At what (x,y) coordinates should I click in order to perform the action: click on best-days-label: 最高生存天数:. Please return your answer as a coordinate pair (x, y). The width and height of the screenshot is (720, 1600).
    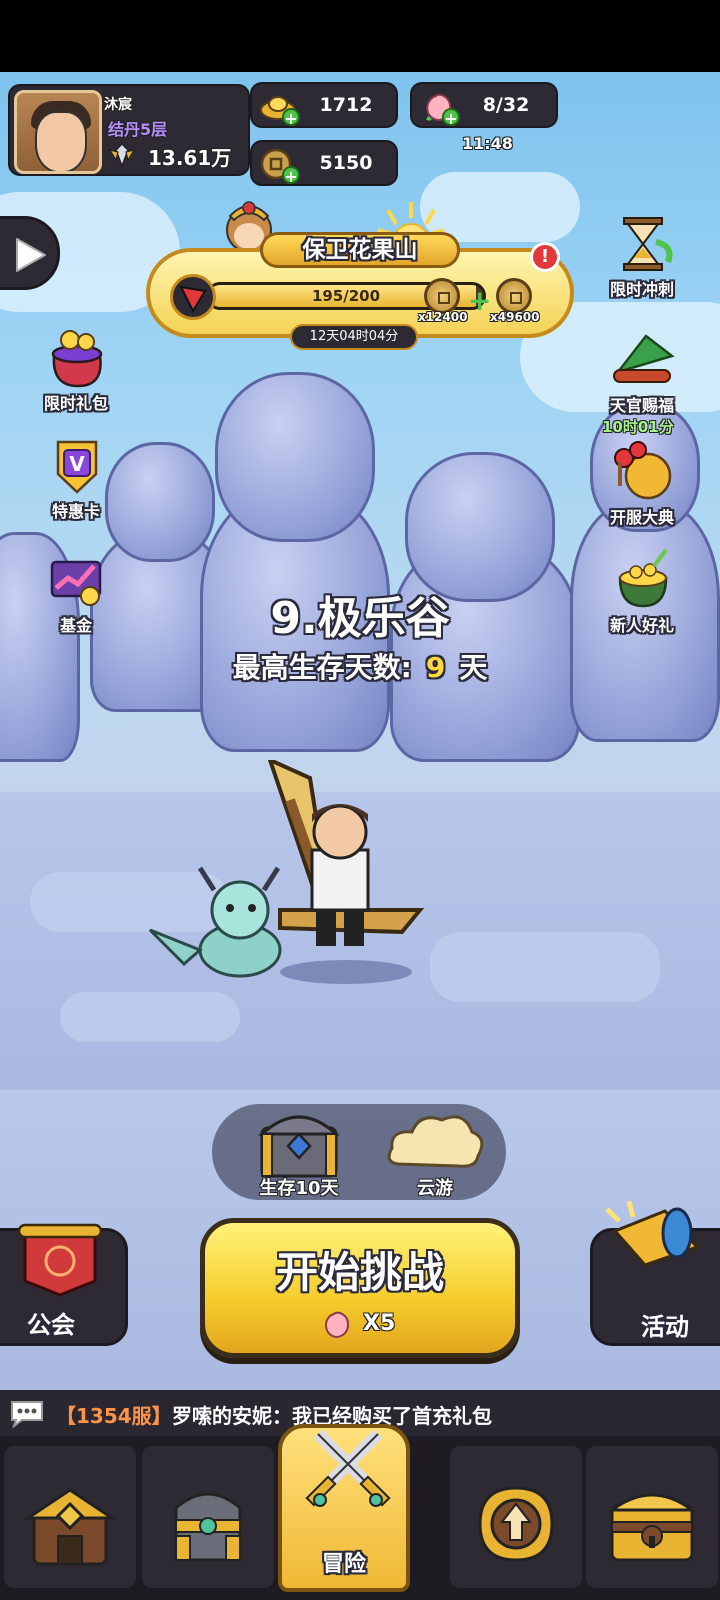
    Looking at the image, I should click on (322, 667).